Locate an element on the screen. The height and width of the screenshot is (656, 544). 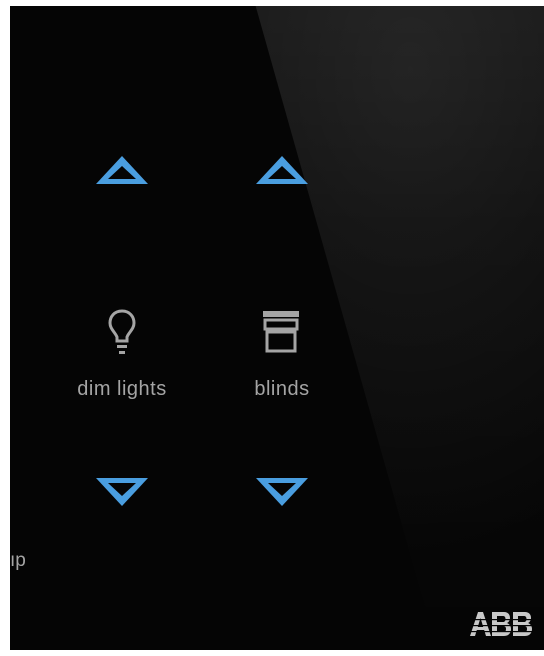
cropped-label: ıp is located at coordinates (18, 560).